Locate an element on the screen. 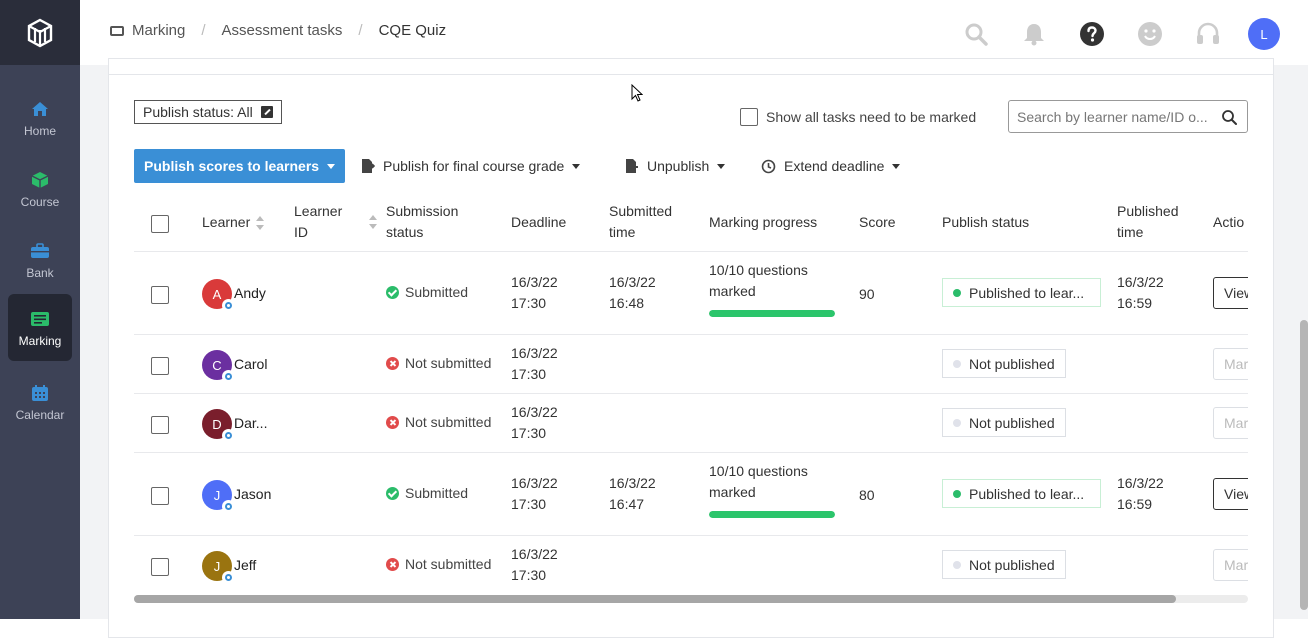  submission-status: Not submitted is located at coordinates (438, 363).